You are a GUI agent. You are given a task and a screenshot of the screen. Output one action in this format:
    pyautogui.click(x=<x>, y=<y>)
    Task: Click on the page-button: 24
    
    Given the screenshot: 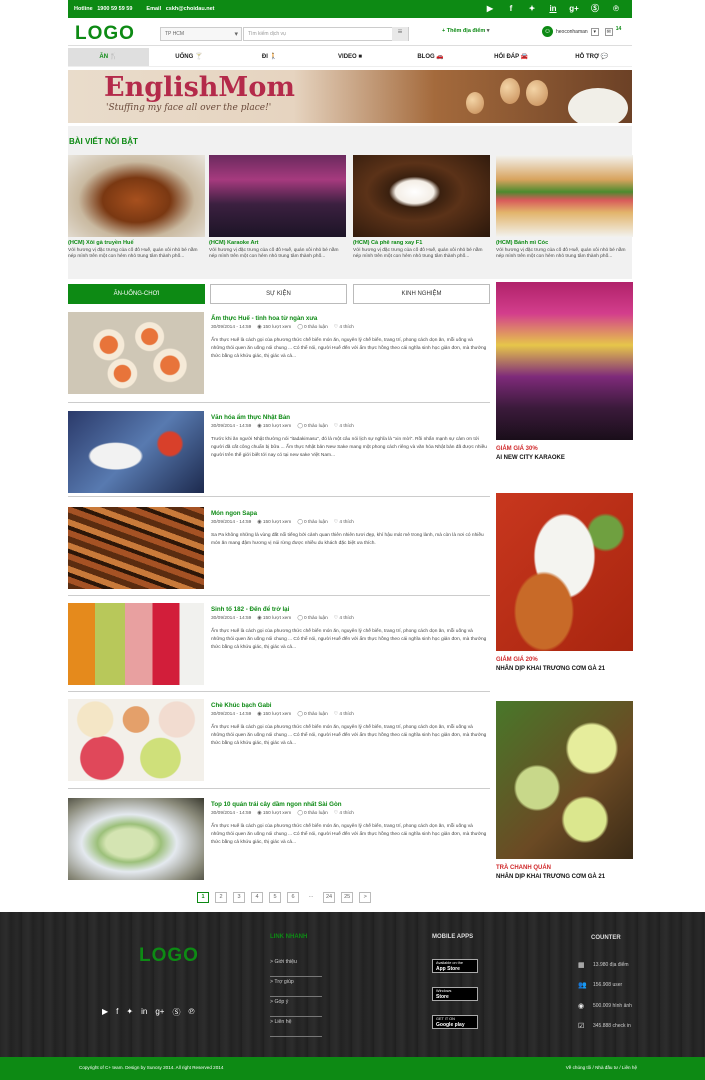 What is the action you would take?
    pyautogui.click(x=329, y=897)
    